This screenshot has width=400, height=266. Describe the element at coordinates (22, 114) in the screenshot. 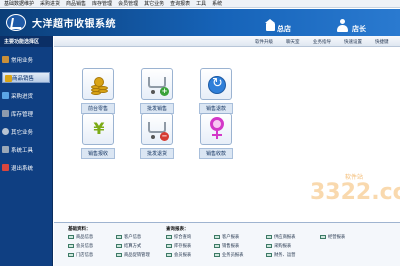

I see `sidebar-item-label: 库存管理` at that location.